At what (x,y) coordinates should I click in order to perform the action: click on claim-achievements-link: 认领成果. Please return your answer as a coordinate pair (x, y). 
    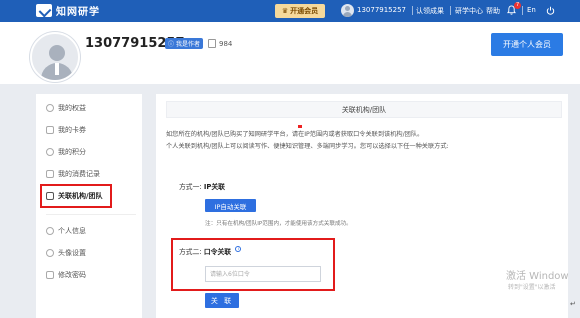
    Looking at the image, I should click on (430, 11).